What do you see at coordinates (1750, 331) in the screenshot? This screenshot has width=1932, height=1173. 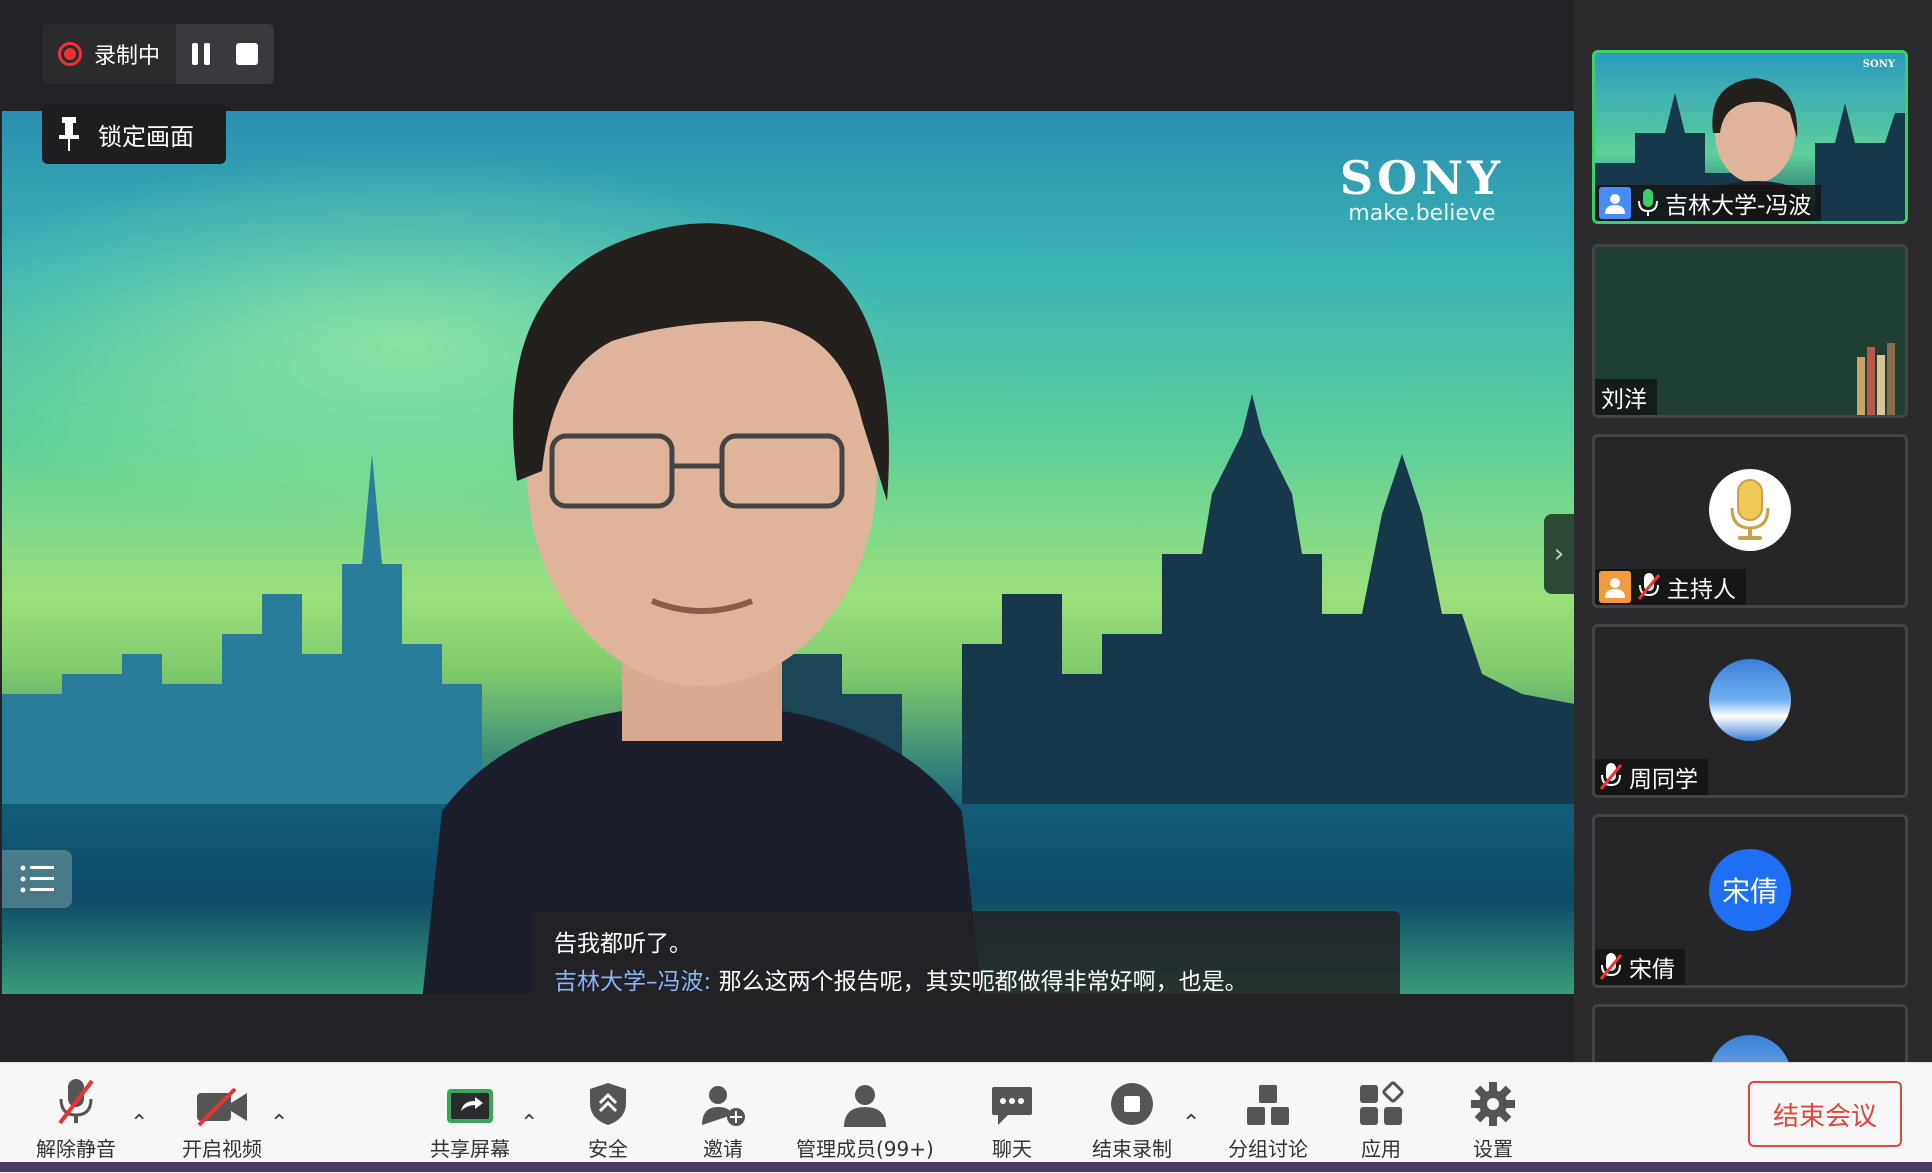 I see `participant-tile: 刘洋` at bounding box center [1750, 331].